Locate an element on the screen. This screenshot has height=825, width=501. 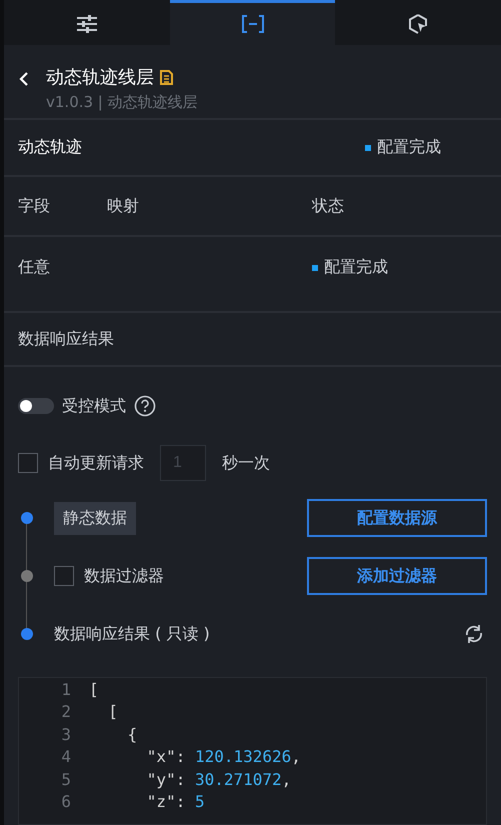
help-icon is located at coordinates (145, 406).